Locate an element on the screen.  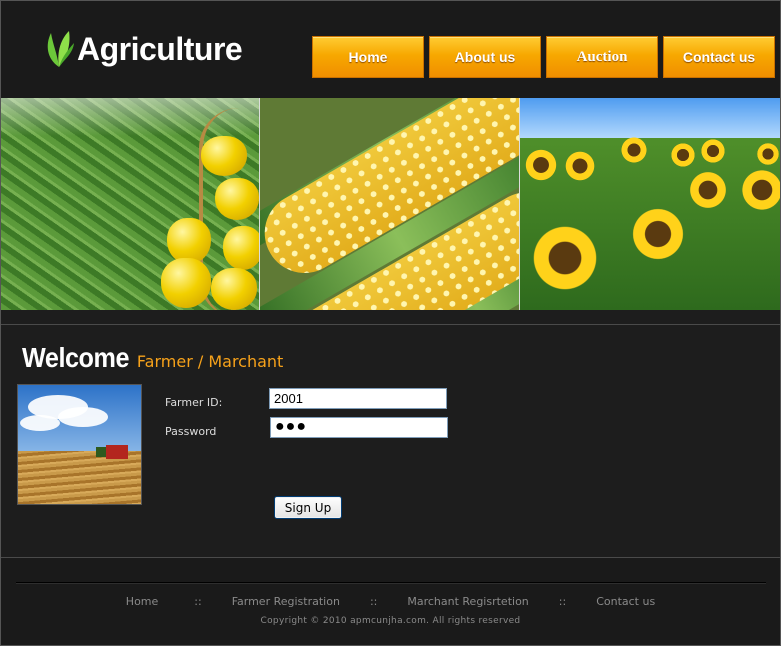
footer-link-farmer-registration: Farmer Registration is located at coordinates (286, 601).